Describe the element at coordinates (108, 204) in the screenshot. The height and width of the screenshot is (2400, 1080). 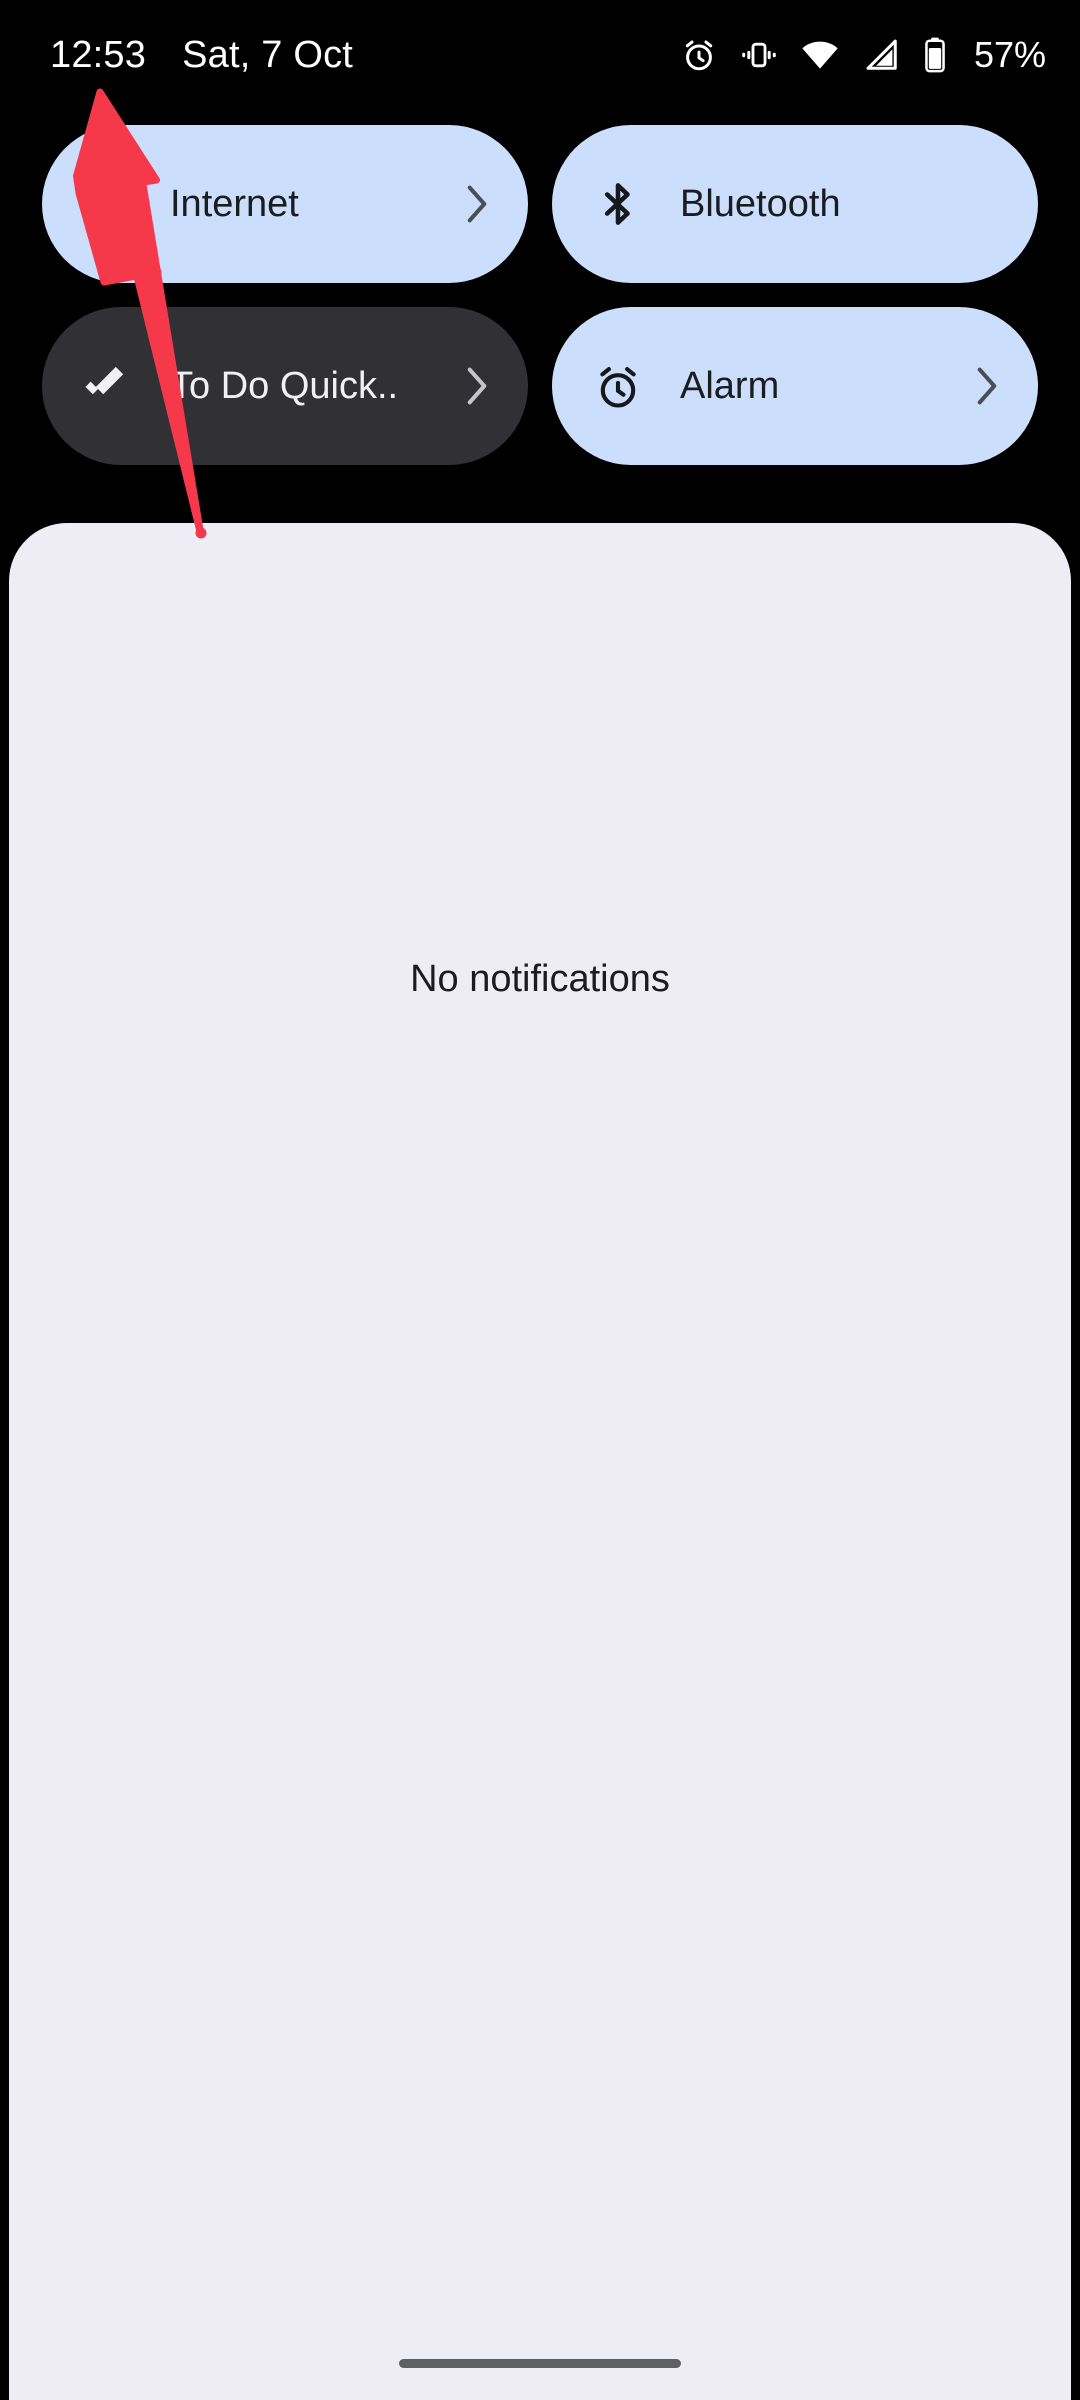
I see `wifi-off-icon` at that location.